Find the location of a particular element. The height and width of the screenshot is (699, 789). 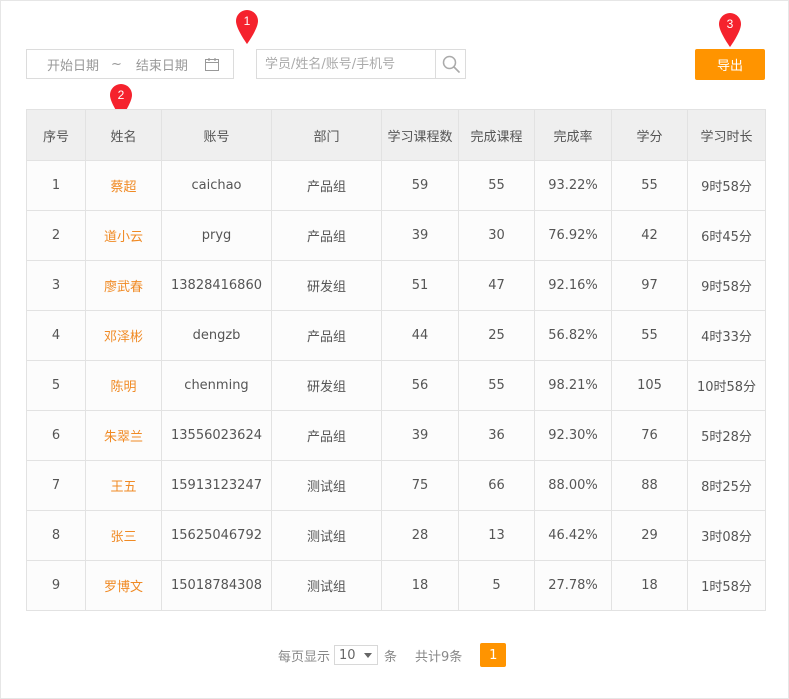

export-button: 导出 is located at coordinates (730, 64).